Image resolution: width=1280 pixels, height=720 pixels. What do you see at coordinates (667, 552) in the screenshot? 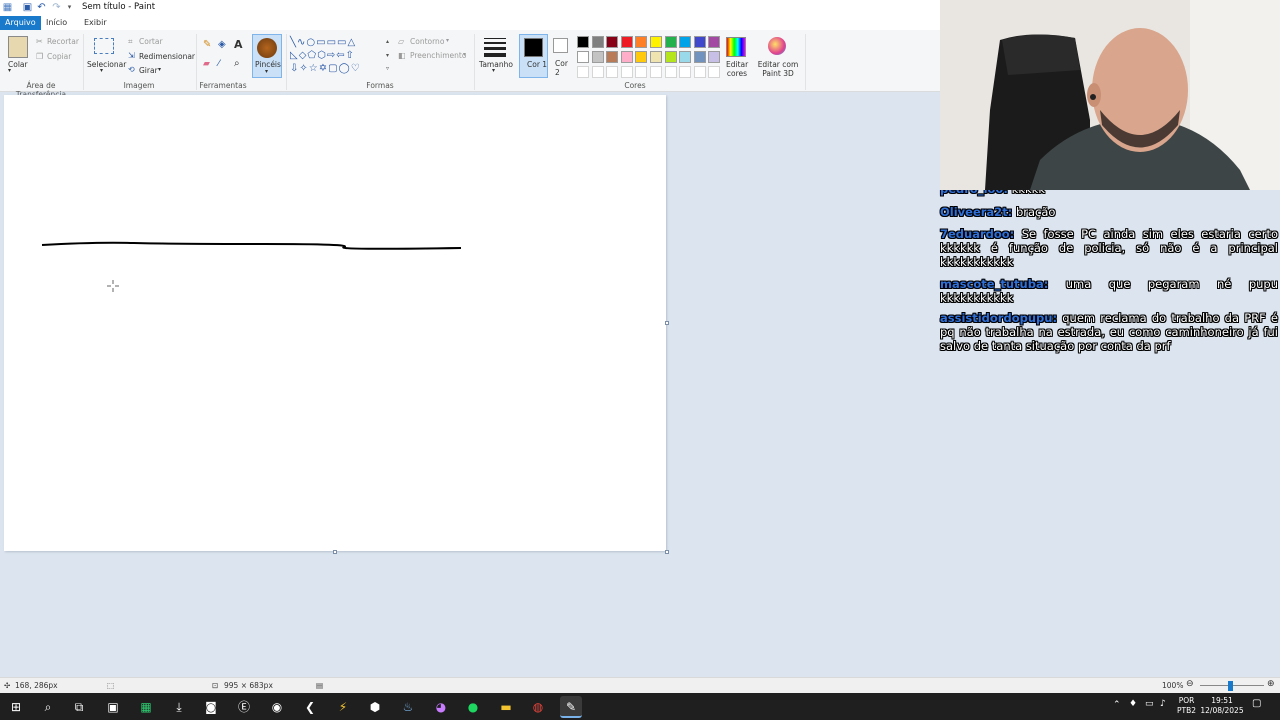
I see `resize-handle-corner` at bounding box center [667, 552].